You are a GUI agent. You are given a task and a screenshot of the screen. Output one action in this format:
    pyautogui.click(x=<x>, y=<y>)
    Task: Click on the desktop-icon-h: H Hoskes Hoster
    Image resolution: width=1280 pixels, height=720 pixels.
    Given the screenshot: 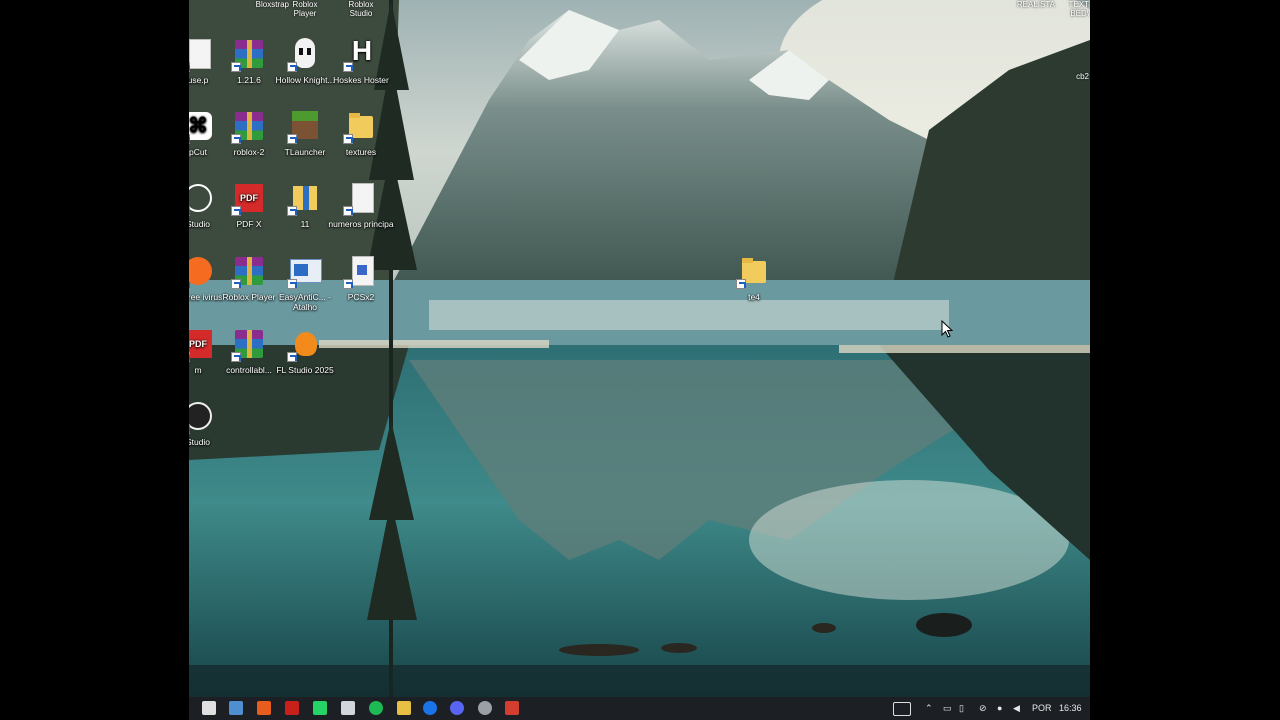 What is the action you would take?
    pyautogui.click(x=361, y=61)
    